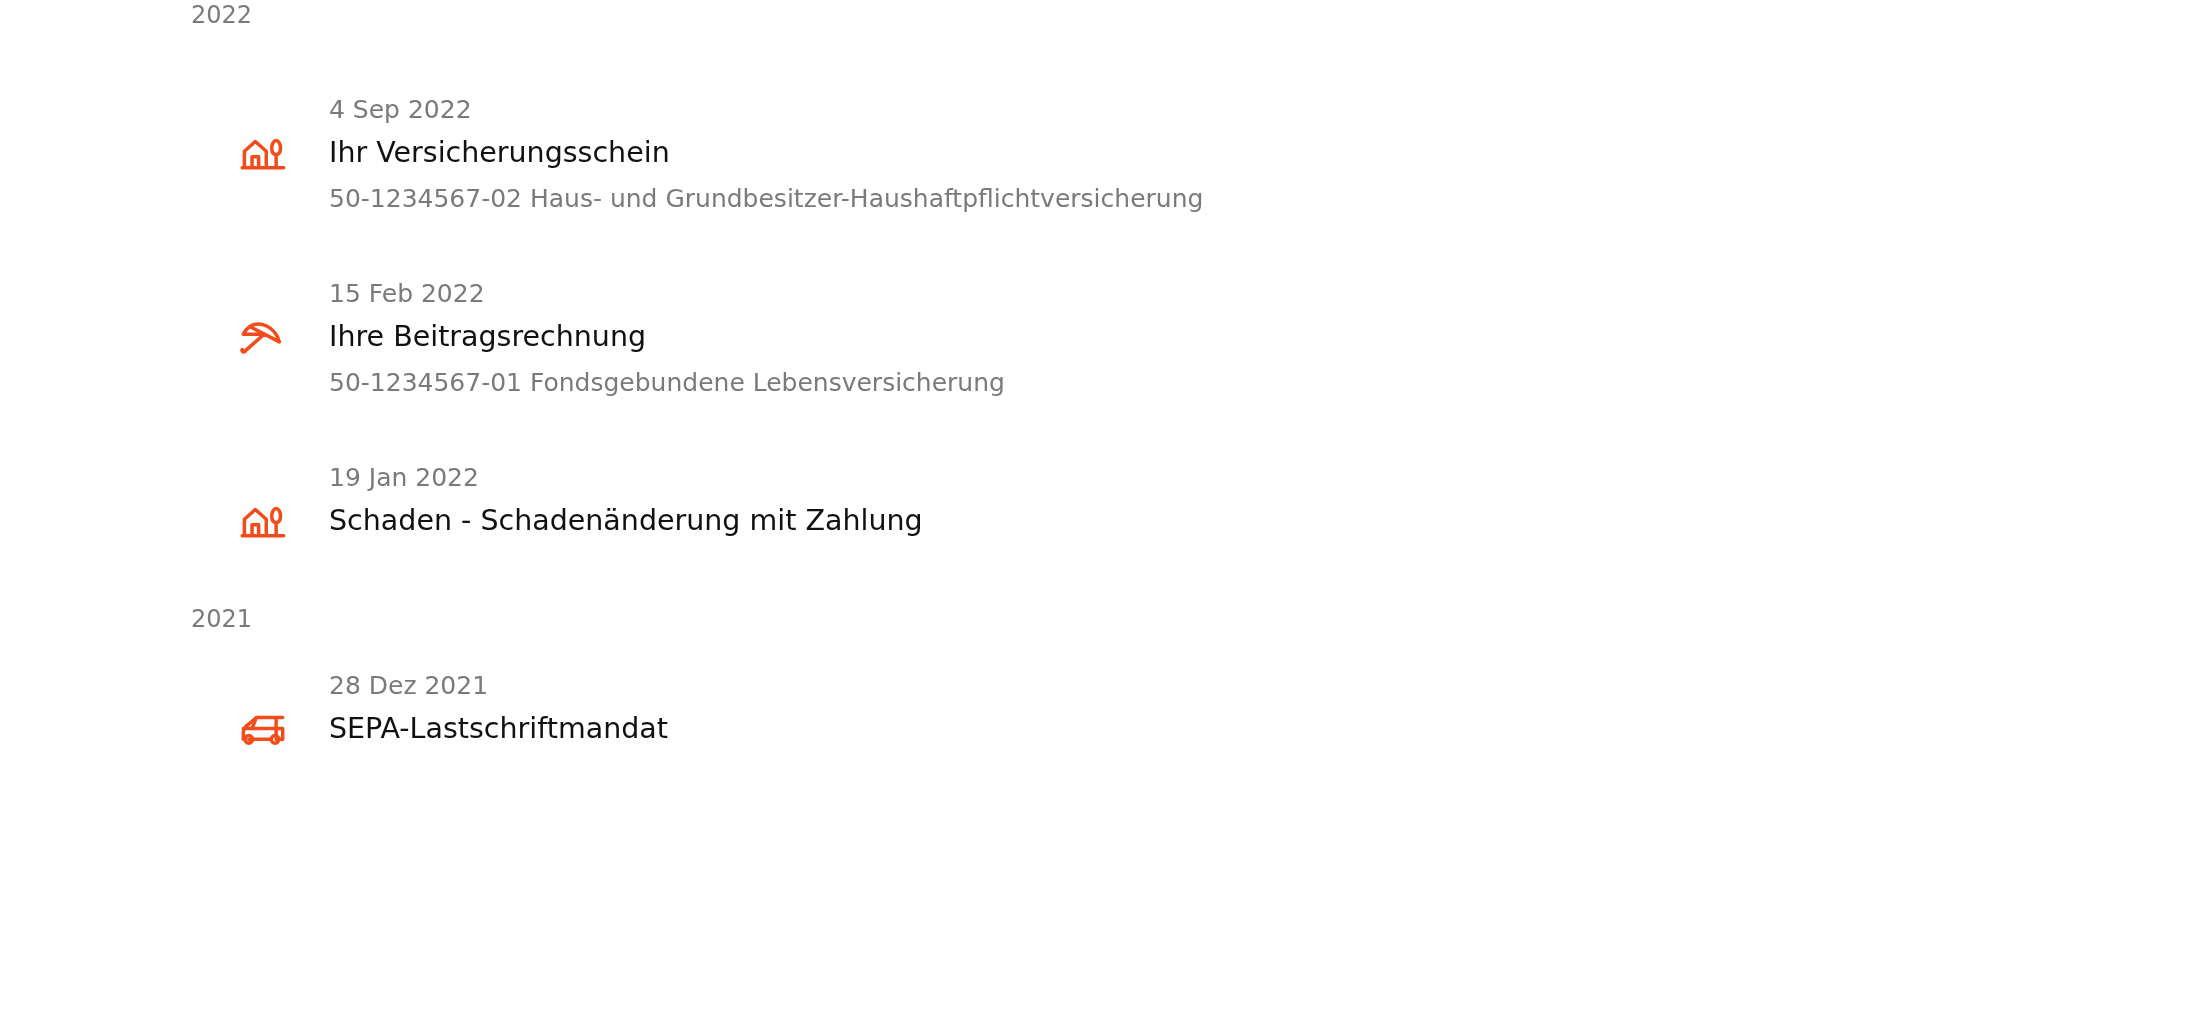  What do you see at coordinates (407, 294) in the screenshot?
I see `document-date: 15 Feb 2022` at bounding box center [407, 294].